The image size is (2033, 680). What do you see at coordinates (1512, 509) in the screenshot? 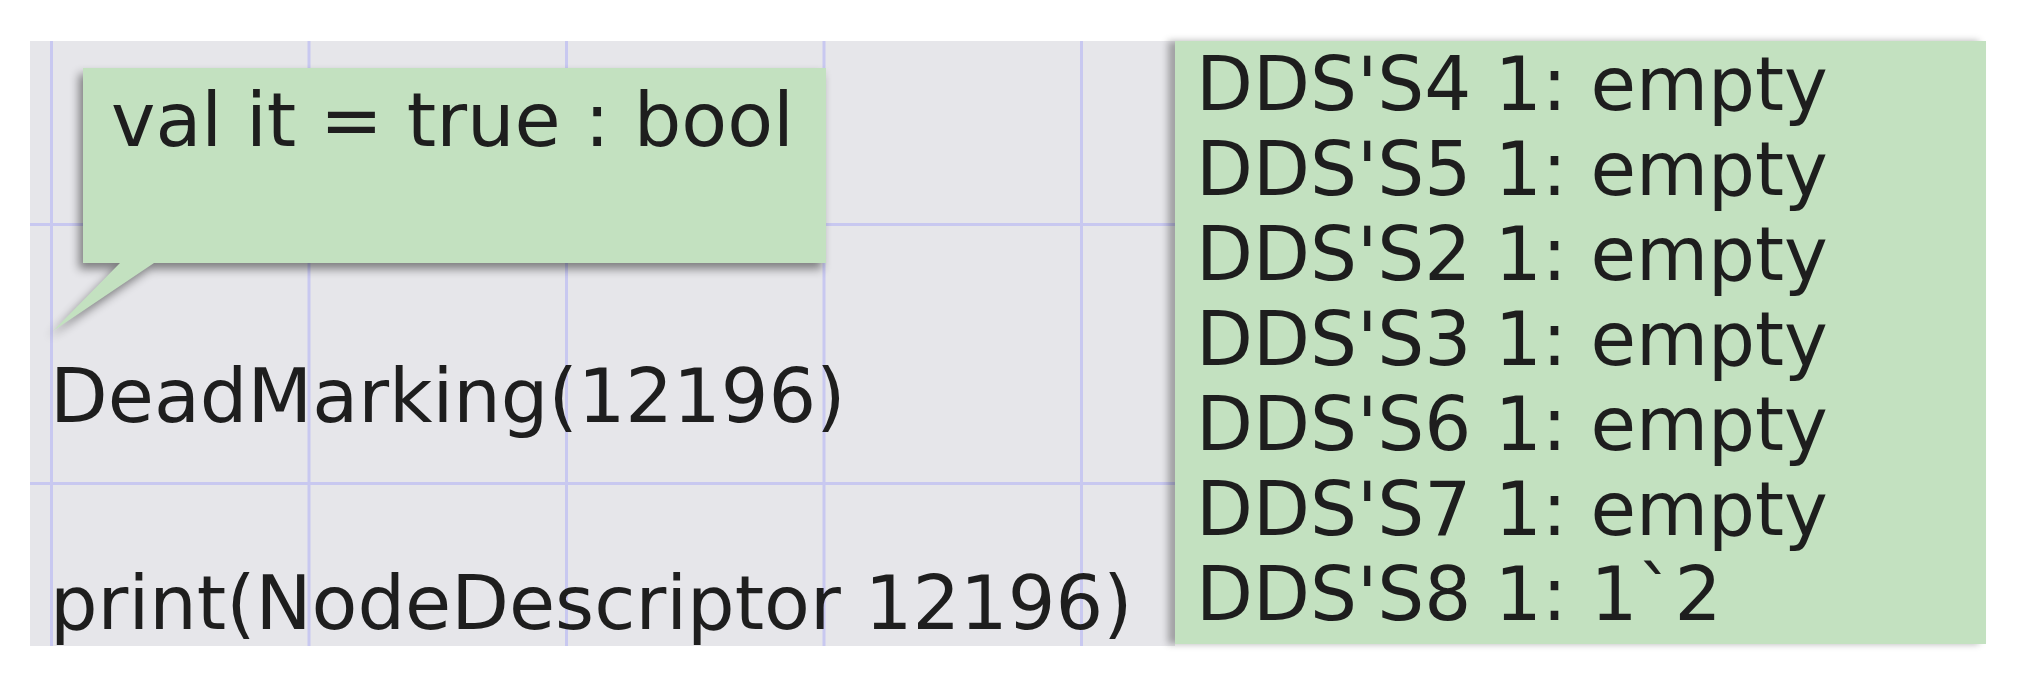
I see `marking-text: DDS'S7 1: empty` at bounding box center [1512, 509].